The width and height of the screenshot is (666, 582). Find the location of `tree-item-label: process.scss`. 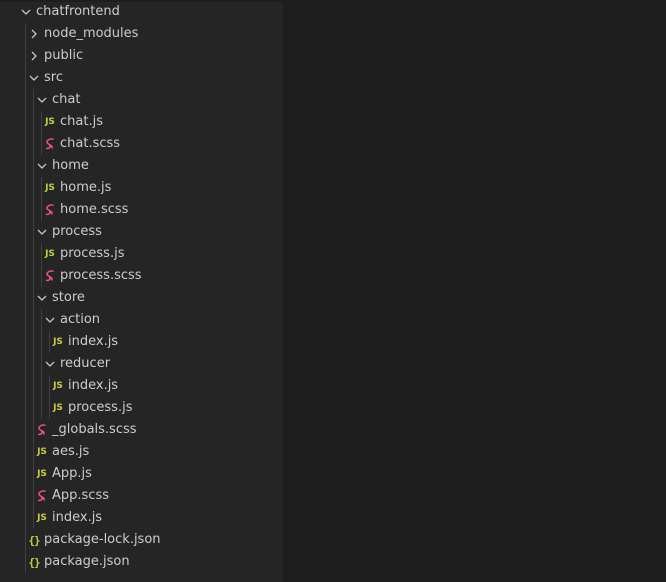

tree-item-label: process.scss is located at coordinates (101, 275).